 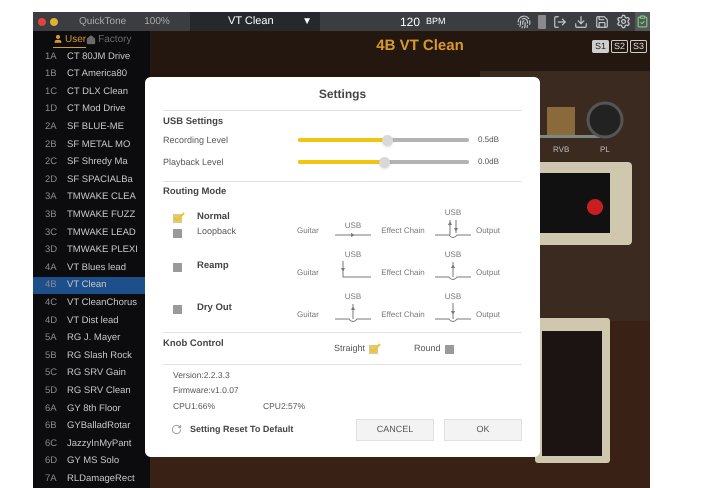 I want to click on preset-slot: 4A, so click(x=56, y=268).